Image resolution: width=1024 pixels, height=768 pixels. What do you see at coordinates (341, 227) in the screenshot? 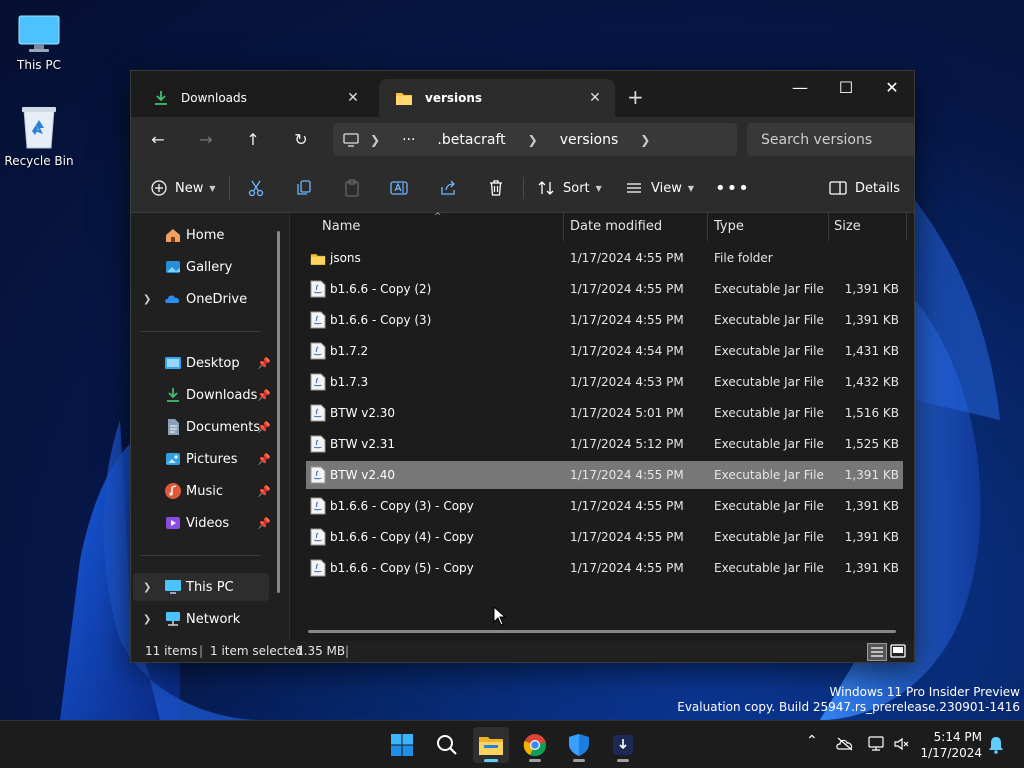
I see `column-header-name: Name` at bounding box center [341, 227].